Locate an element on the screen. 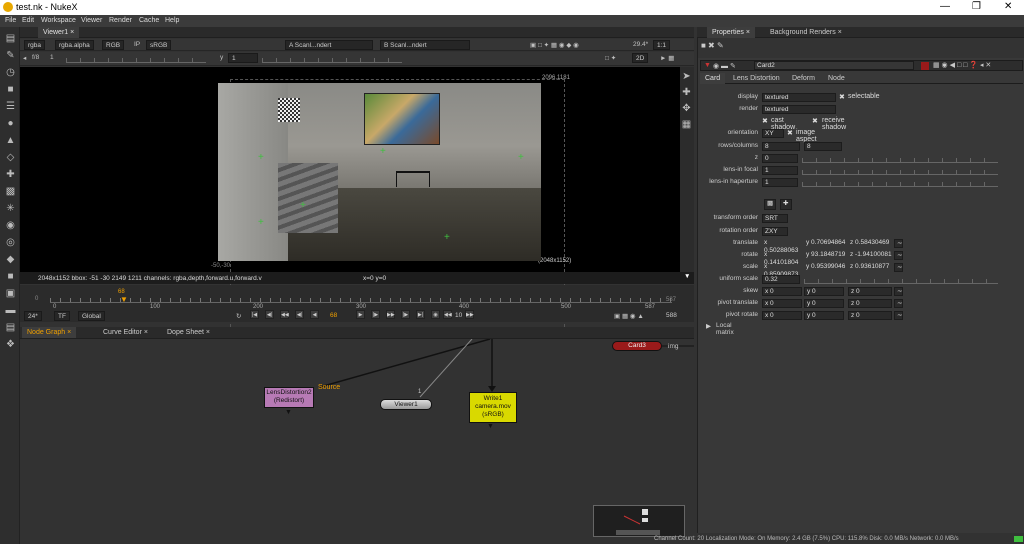  skew-anim-icon: ∼ is located at coordinates (898, 291).